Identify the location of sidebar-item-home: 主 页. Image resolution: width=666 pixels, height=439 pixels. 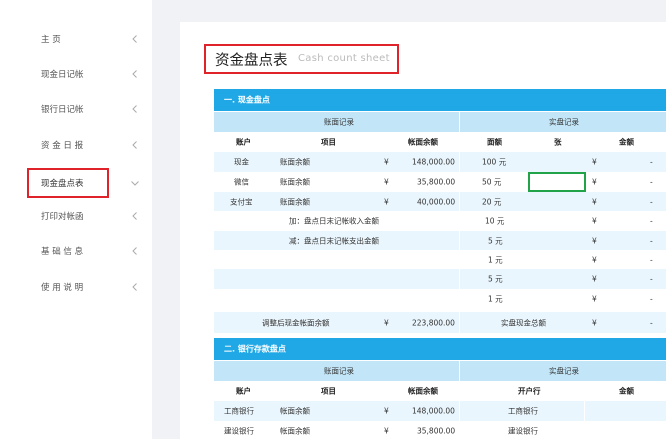
(76, 39).